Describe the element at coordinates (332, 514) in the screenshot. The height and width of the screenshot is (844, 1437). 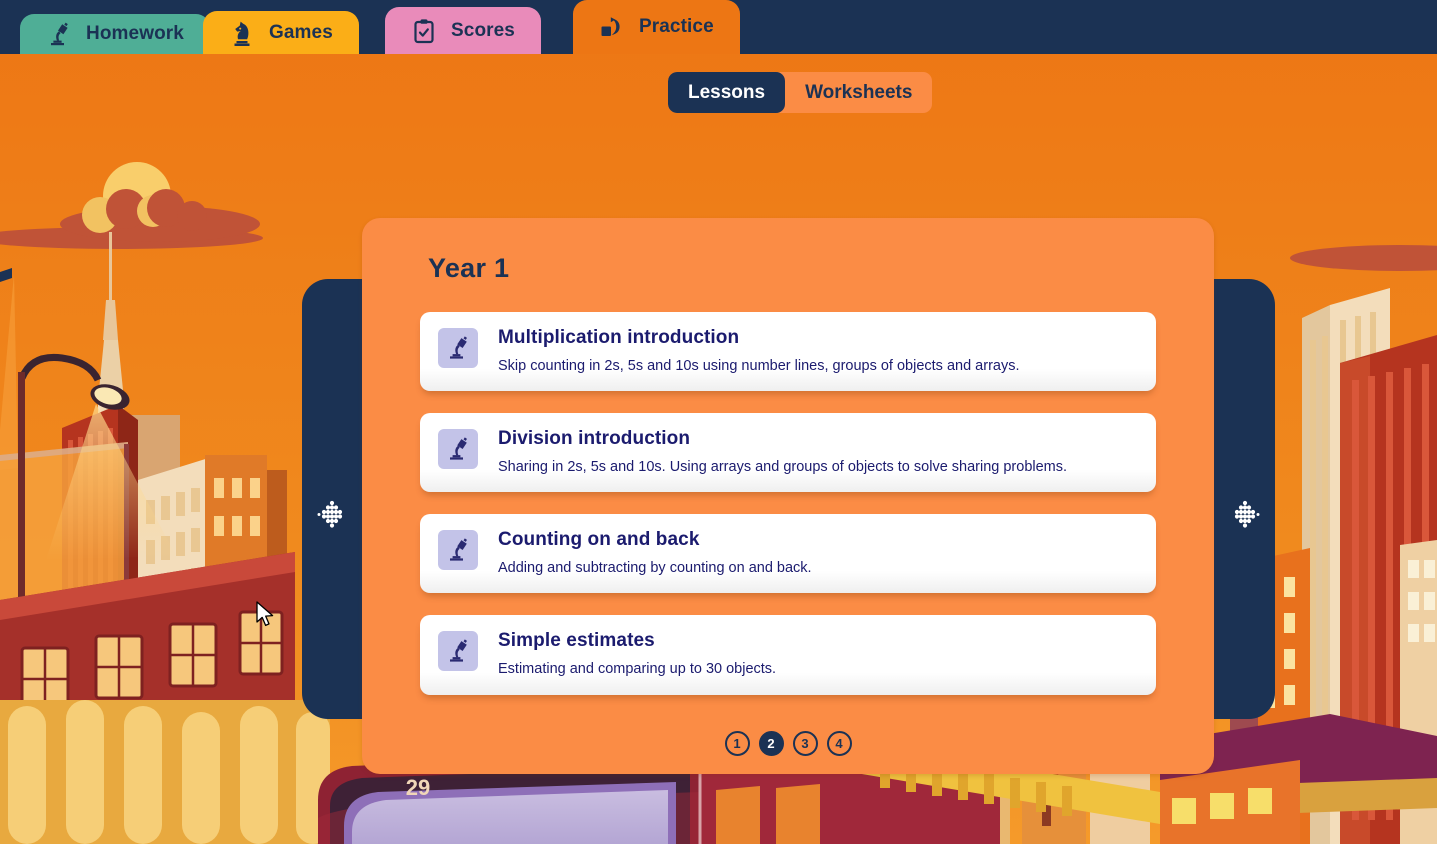
I see `dotted-arrow-left-icon` at that location.